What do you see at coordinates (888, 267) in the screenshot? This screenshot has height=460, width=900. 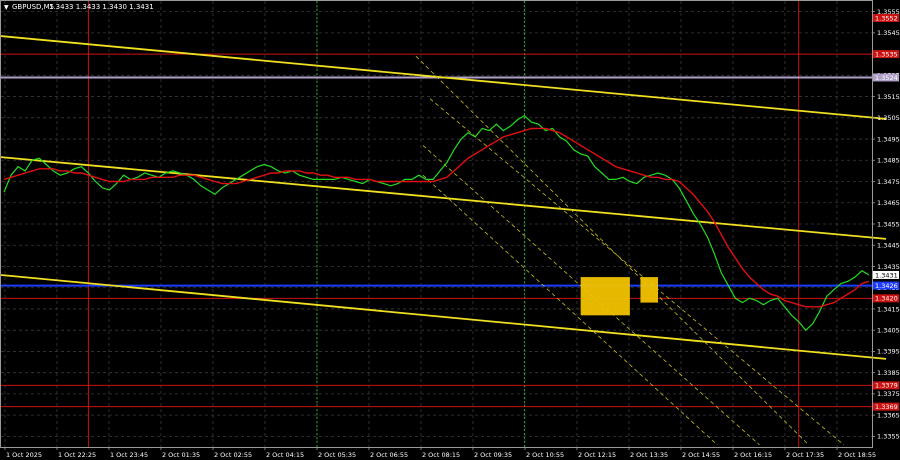 I see `price-tick-label: 1.3435` at bounding box center [888, 267].